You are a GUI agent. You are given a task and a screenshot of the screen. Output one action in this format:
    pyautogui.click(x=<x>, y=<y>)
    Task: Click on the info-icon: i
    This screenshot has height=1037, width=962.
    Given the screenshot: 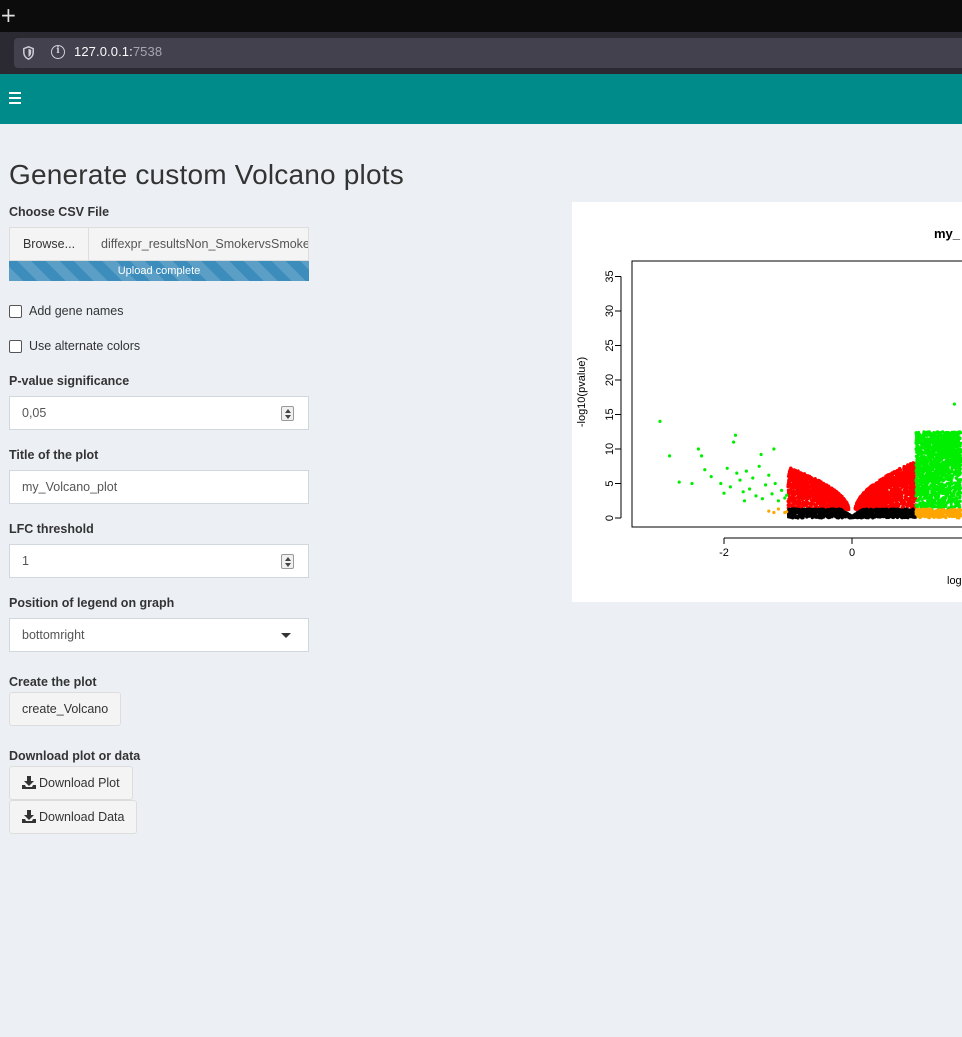 What is the action you would take?
    pyautogui.click(x=58, y=52)
    